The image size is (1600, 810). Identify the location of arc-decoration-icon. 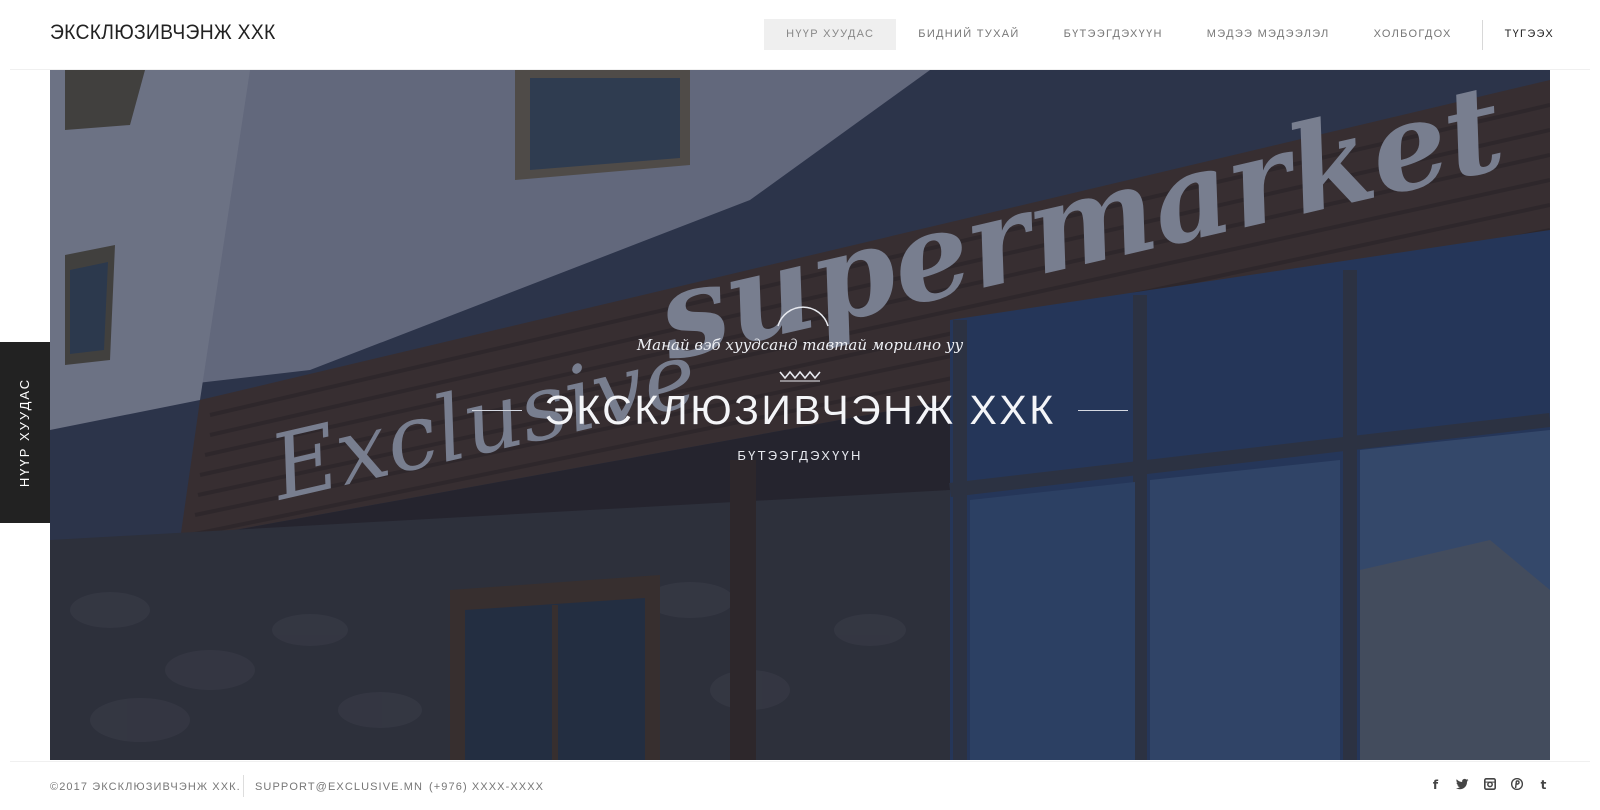
(803, 316).